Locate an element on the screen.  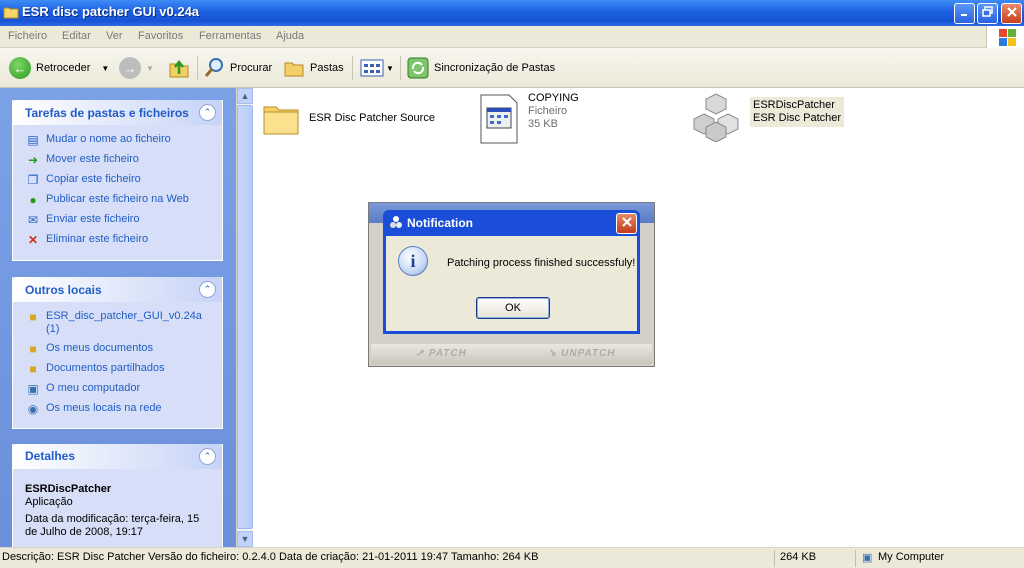
place-network: ◉ Os meus locais na rede is located at coordinates (118, 409).